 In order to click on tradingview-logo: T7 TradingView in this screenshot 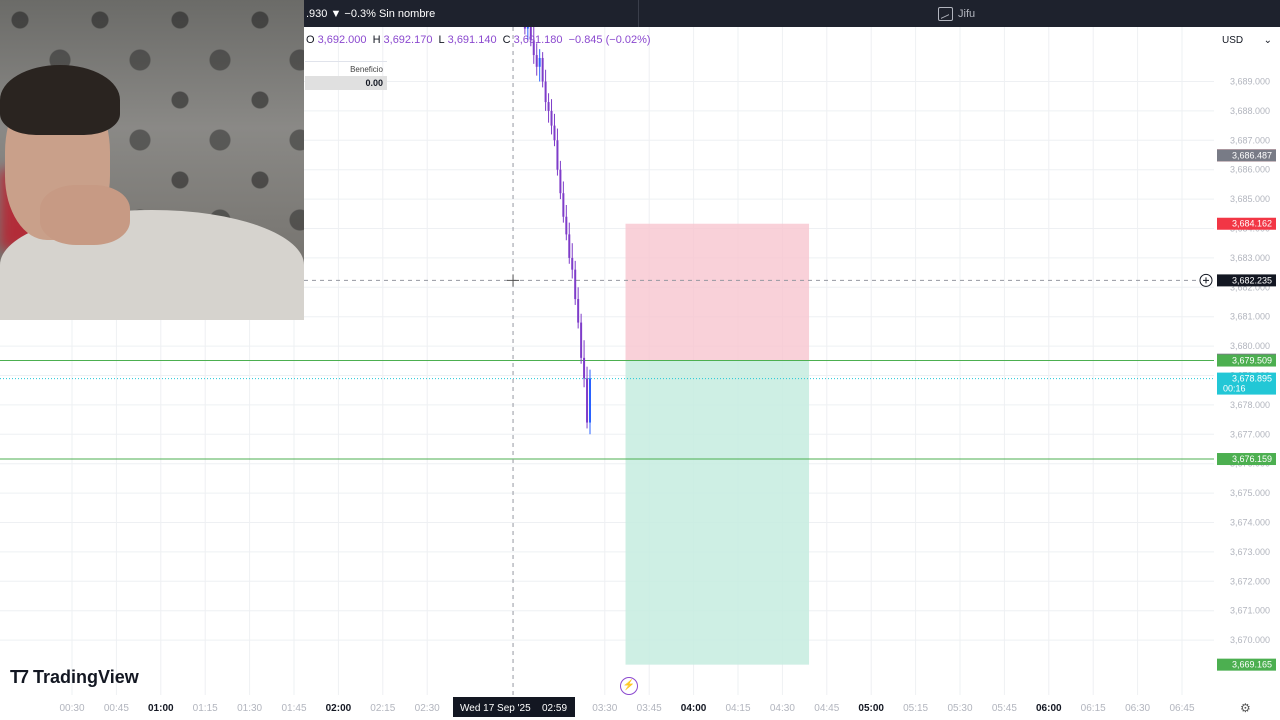, I will do `click(74, 677)`.